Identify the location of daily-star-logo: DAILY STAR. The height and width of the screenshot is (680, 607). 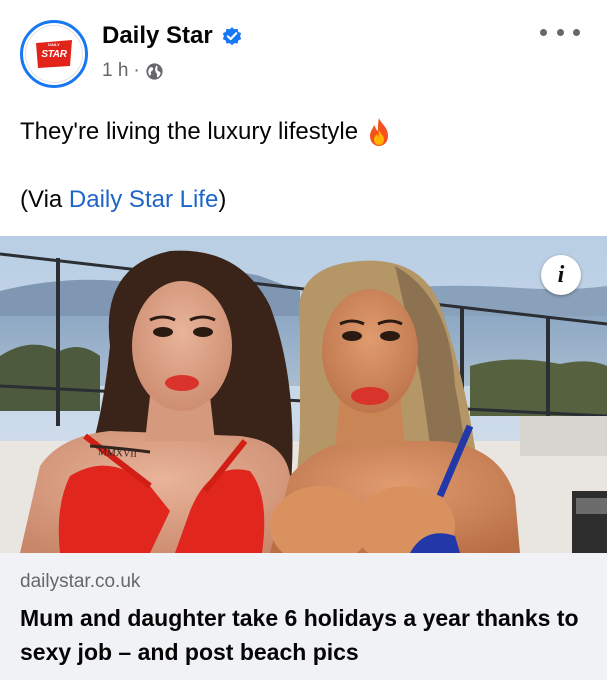
(54, 54).